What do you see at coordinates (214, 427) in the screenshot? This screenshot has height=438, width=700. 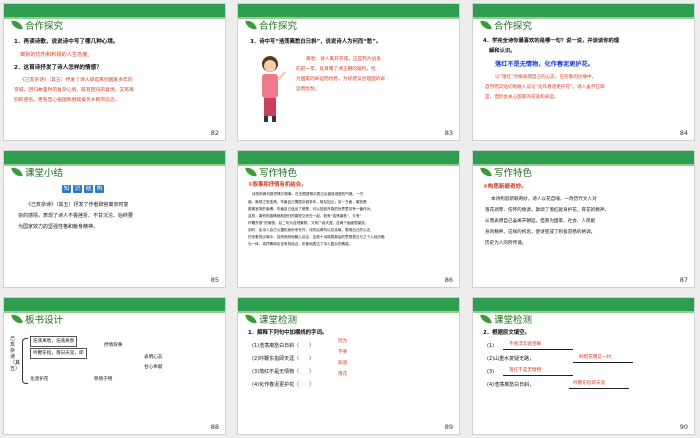 I see `slide-number: 88` at bounding box center [214, 427].